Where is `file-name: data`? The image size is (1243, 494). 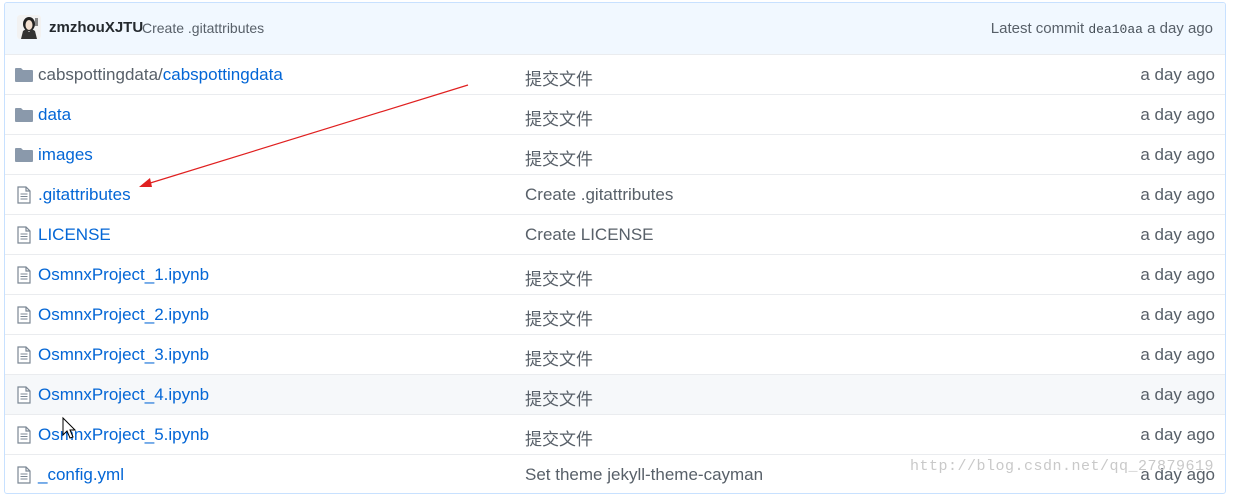
file-name: data is located at coordinates (55, 114).